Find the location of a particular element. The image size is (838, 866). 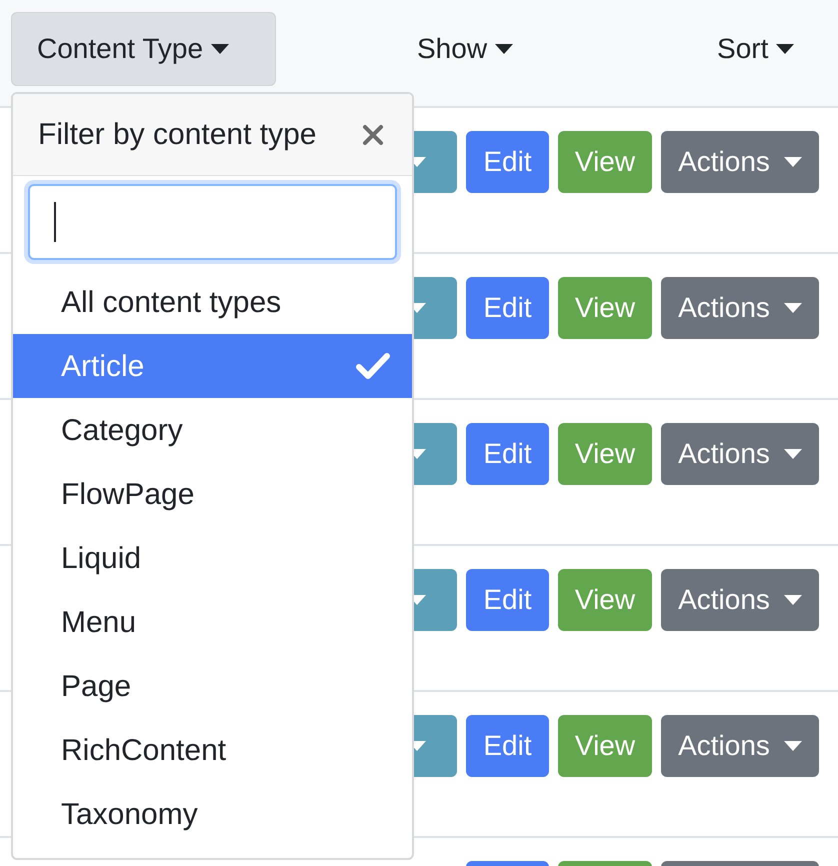

menu-title: Filter by content type is located at coordinates (177, 135).